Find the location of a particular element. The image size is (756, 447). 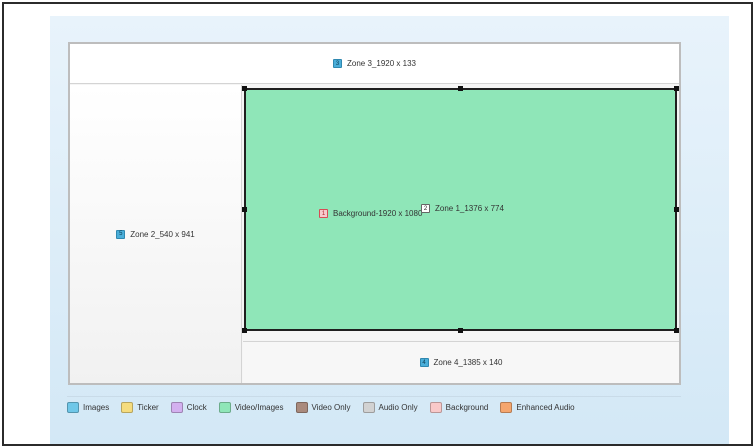

resize-handle-bottom-left is located at coordinates (244, 330).